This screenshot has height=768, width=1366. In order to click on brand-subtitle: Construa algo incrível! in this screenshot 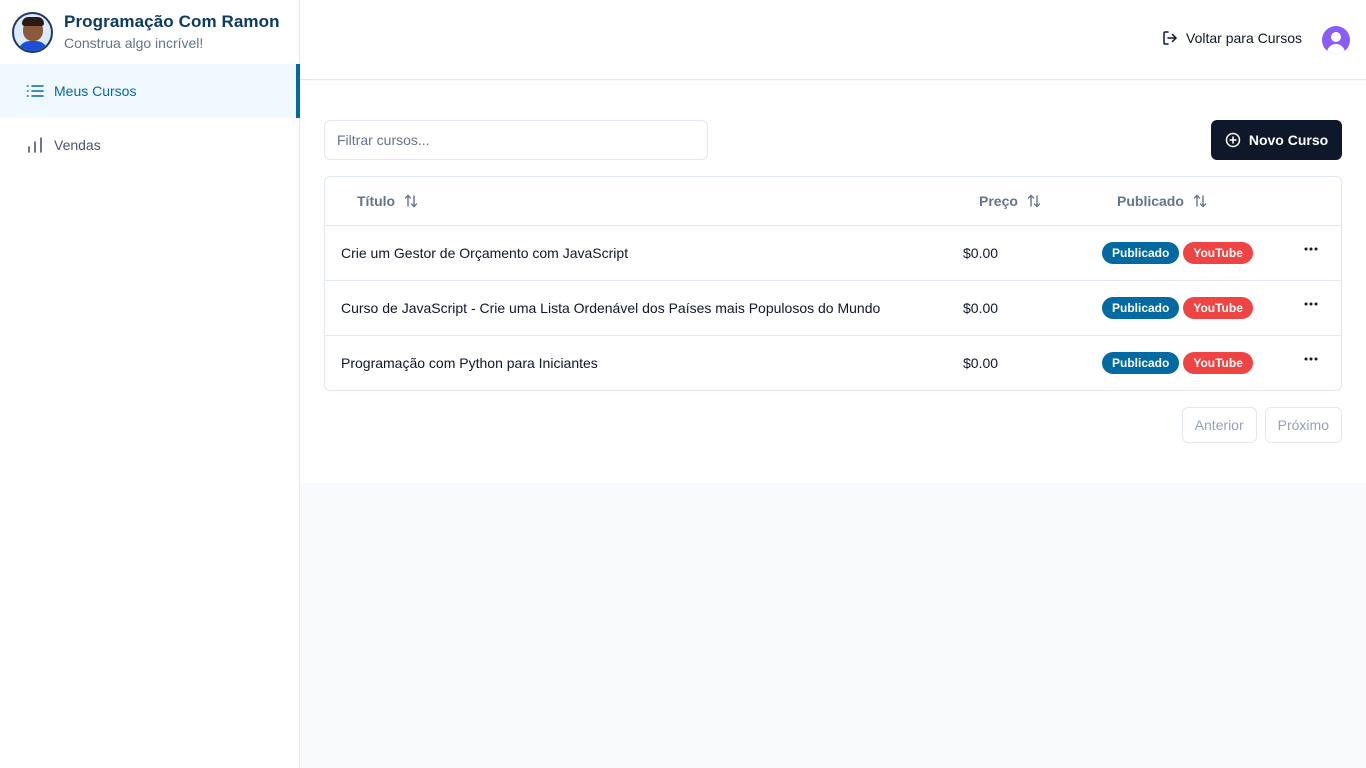, I will do `click(134, 43)`.